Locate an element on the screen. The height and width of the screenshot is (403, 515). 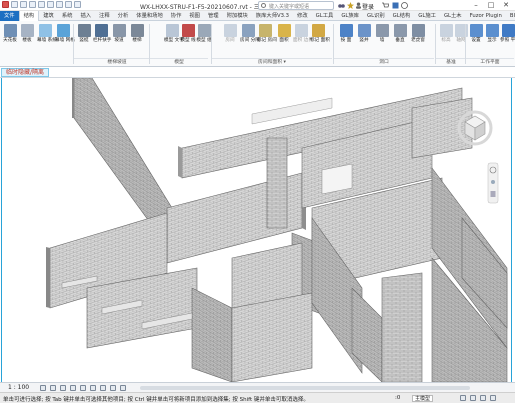
model-text-button: 模型 文字 is located at coordinates (174, 33).